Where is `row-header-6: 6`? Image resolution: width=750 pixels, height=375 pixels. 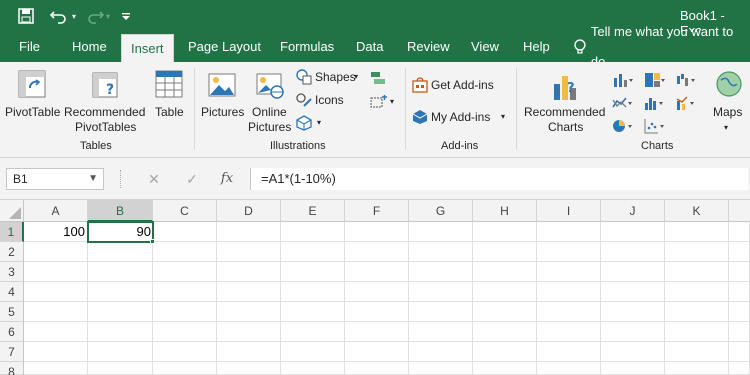 row-header-6: 6 is located at coordinates (12, 332).